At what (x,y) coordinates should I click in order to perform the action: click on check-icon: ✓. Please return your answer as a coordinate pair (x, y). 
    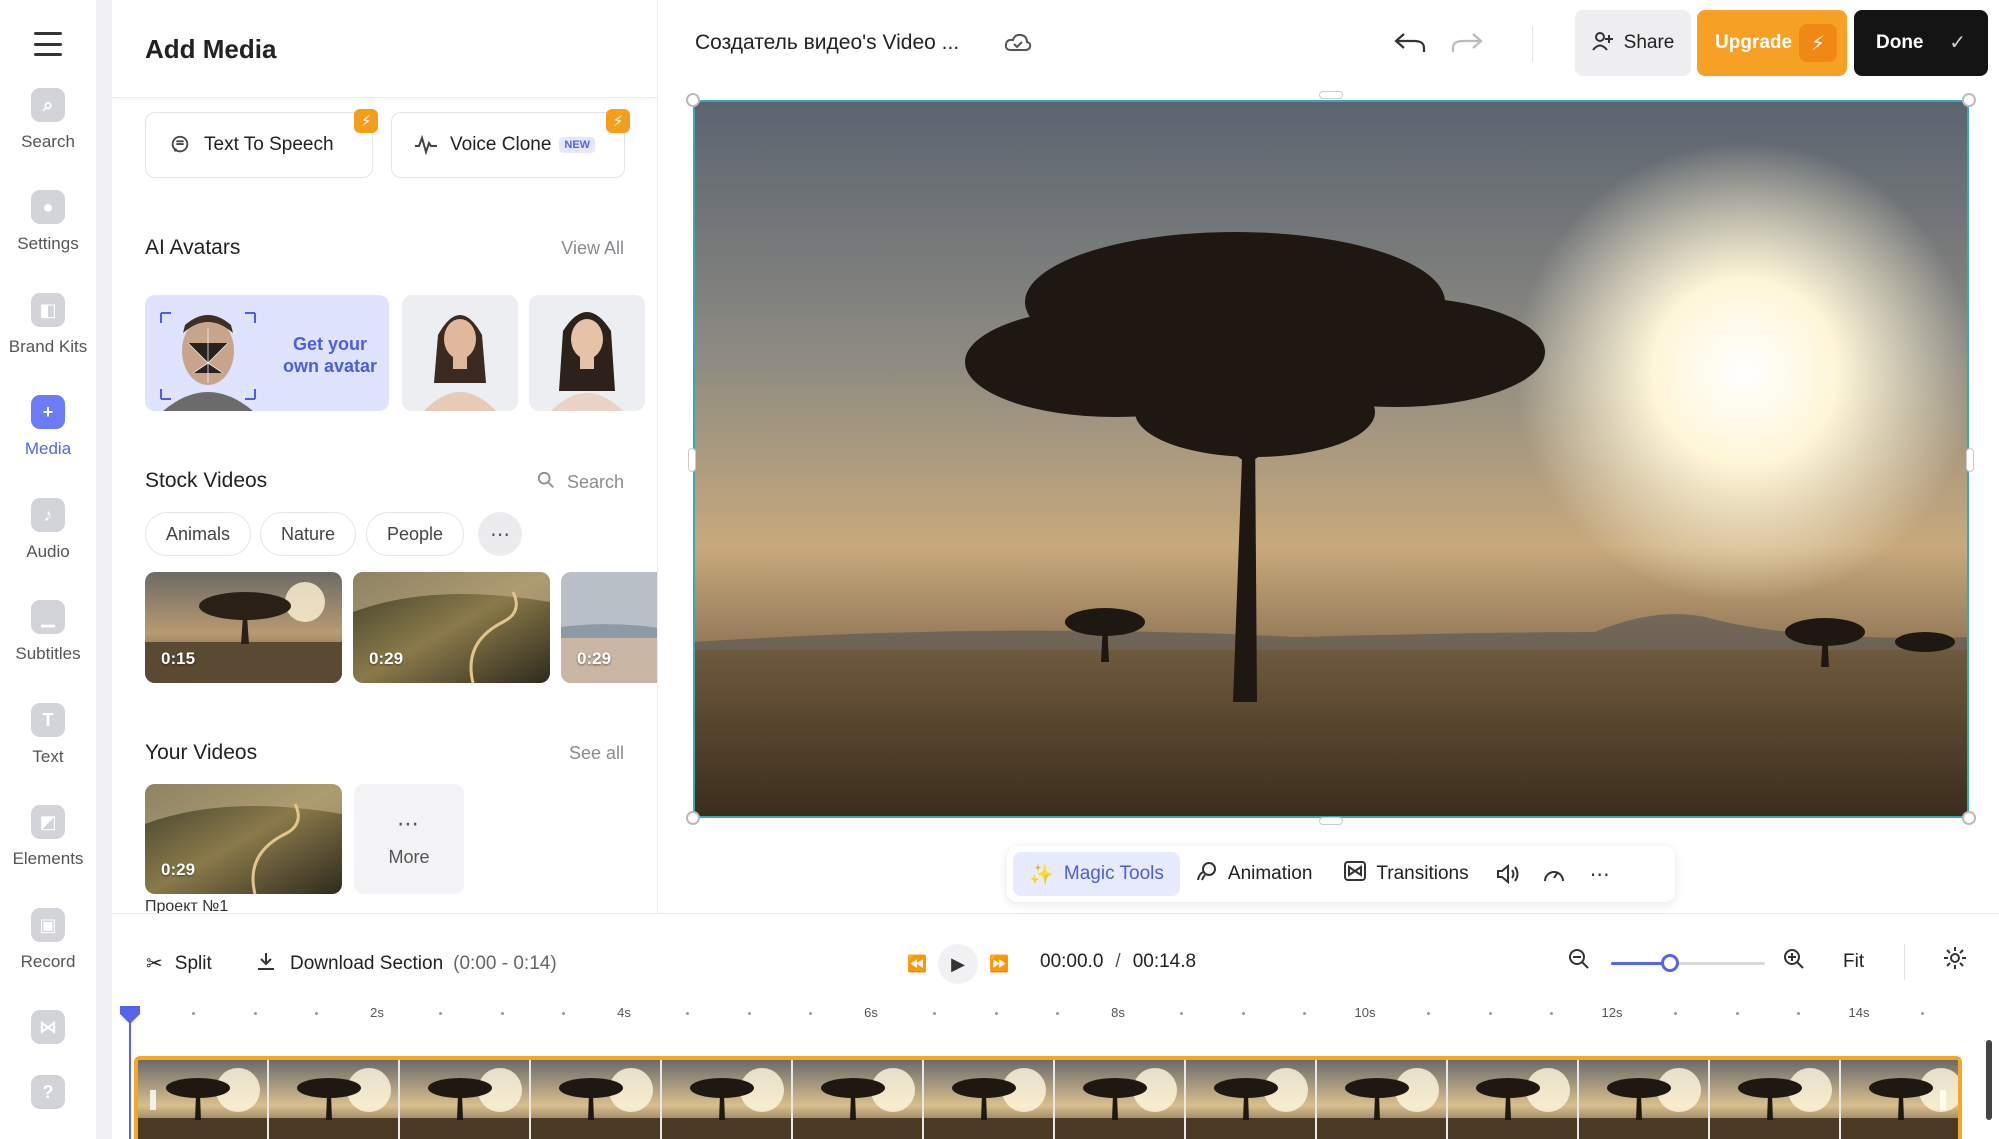
    Looking at the image, I should click on (1957, 43).